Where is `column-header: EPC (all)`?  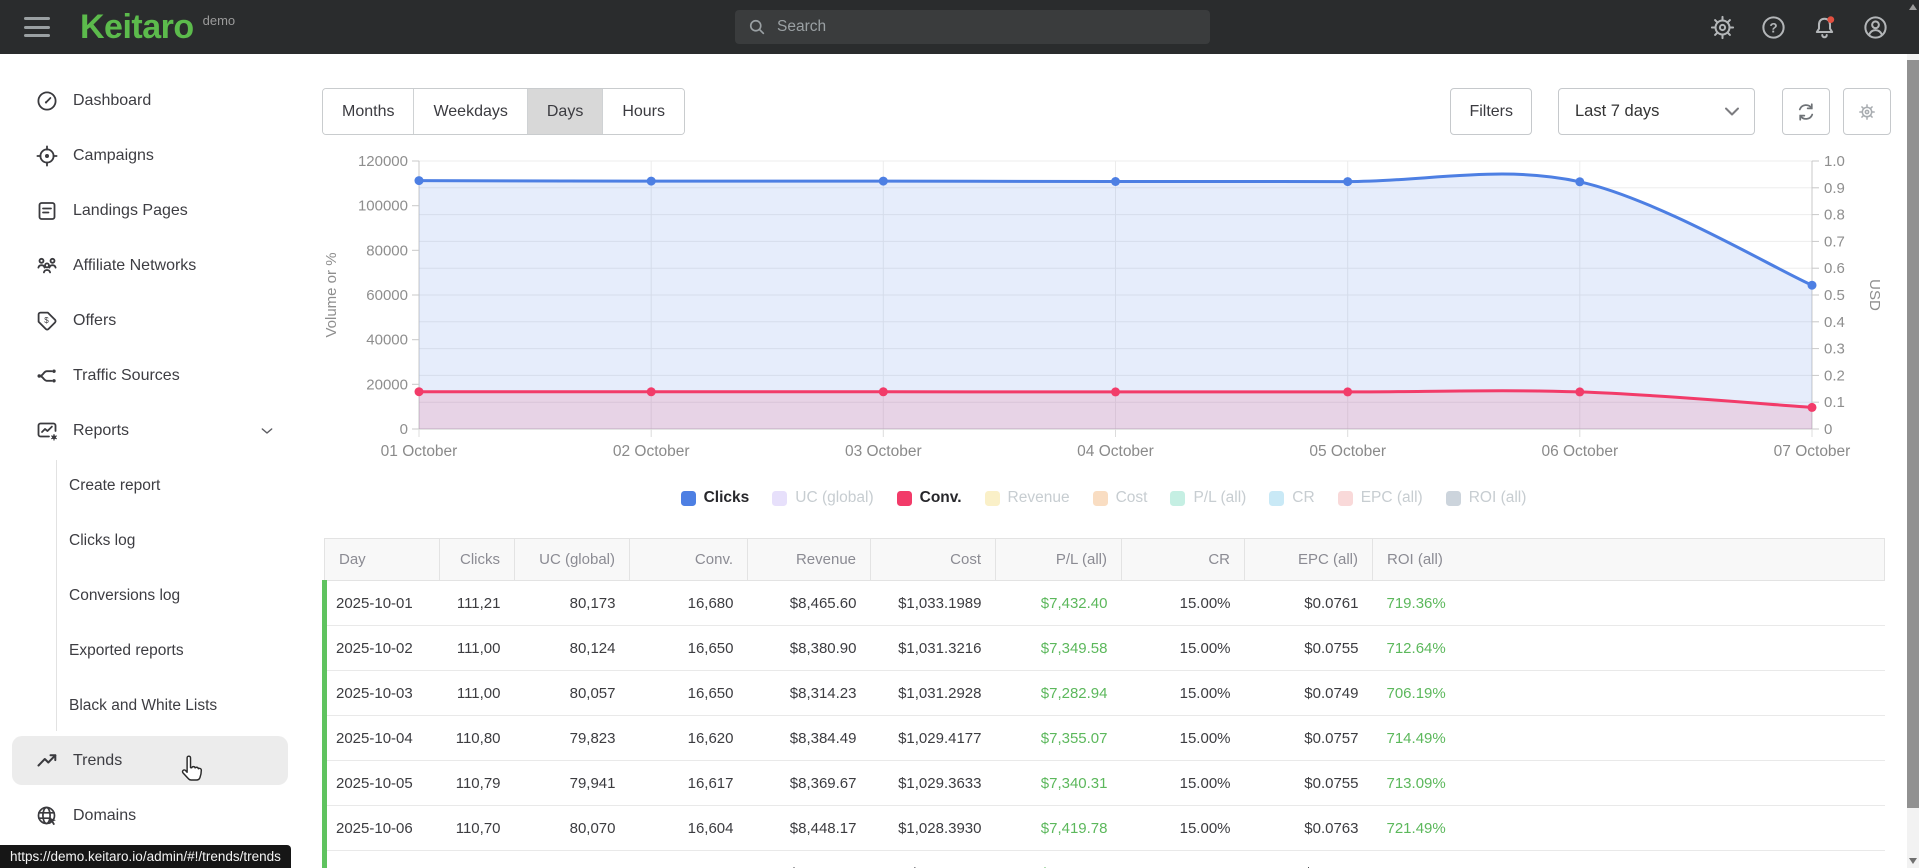
column-header: EPC (all) is located at coordinates (1308, 559).